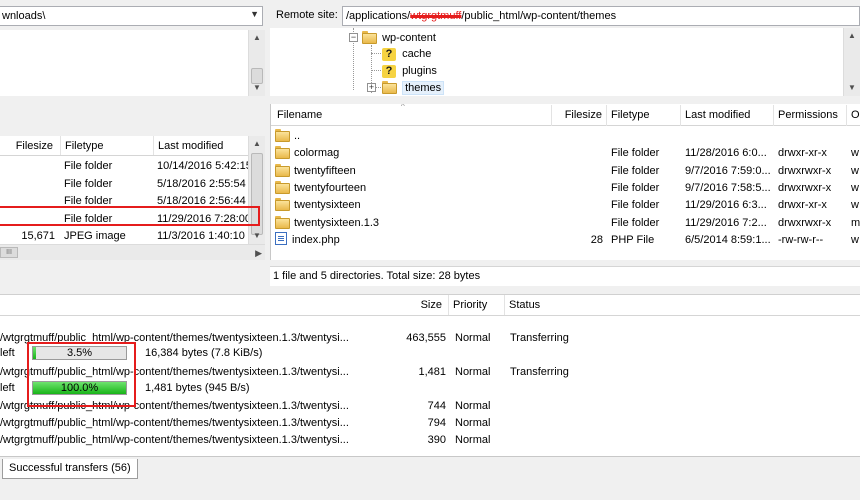  What do you see at coordinates (802, 153) in the screenshot?
I see `cell-permissions: drwxr-xr-x` at bounding box center [802, 153].